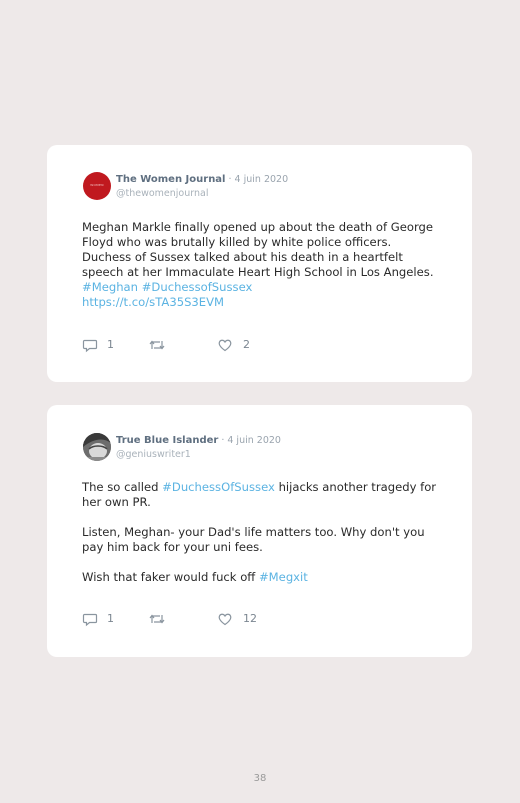 This screenshot has height=803, width=520. Describe the element at coordinates (167, 440) in the screenshot. I see `author-name: True Blue Islander` at that location.